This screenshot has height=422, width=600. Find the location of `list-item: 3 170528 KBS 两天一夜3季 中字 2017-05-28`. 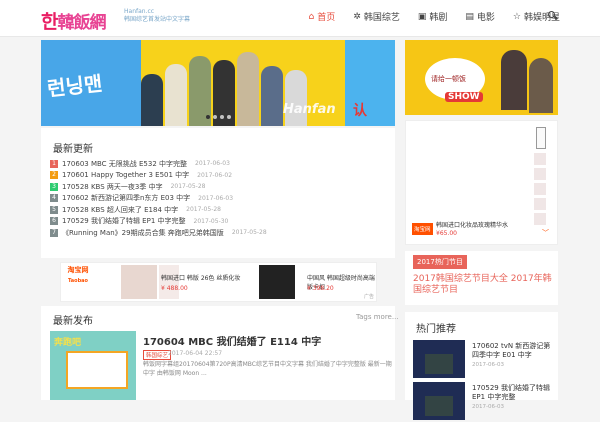

list-item: 3 170528 KBS 两天一夜3季 中字 2017-05-28 is located at coordinates (158, 187).